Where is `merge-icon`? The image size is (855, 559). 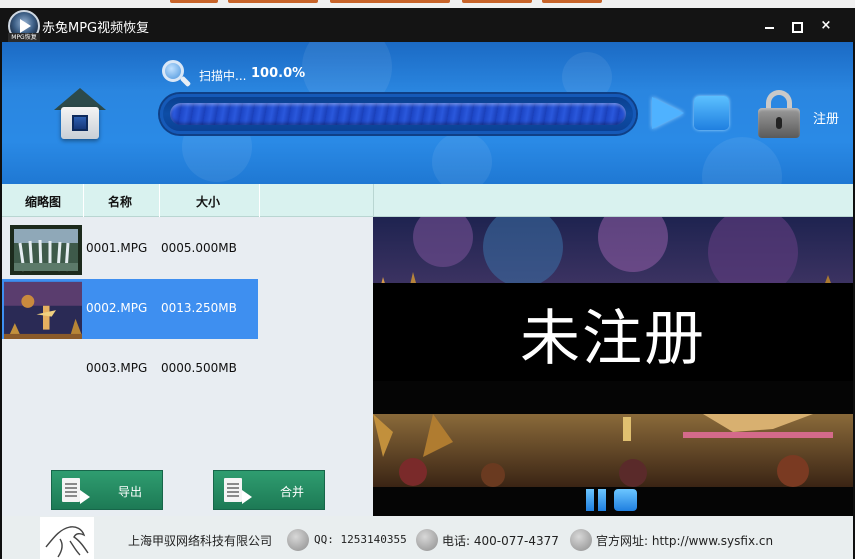 merge-icon is located at coordinates (238, 491).